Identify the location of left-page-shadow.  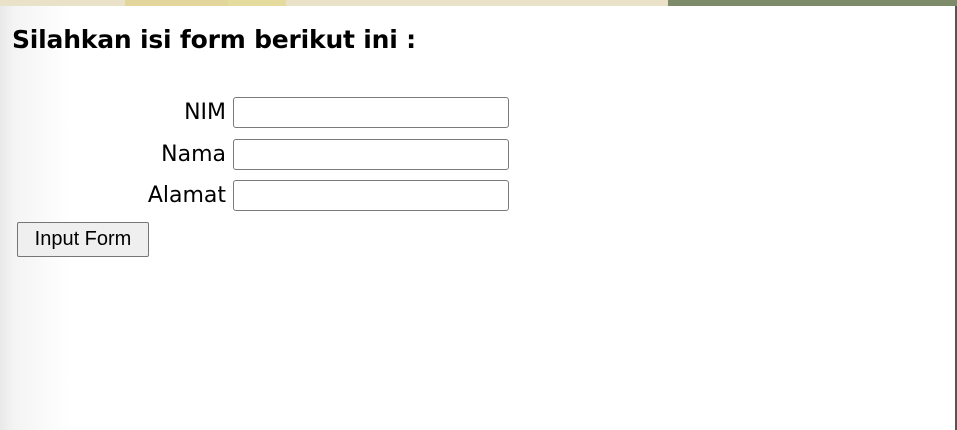
(35, 218).